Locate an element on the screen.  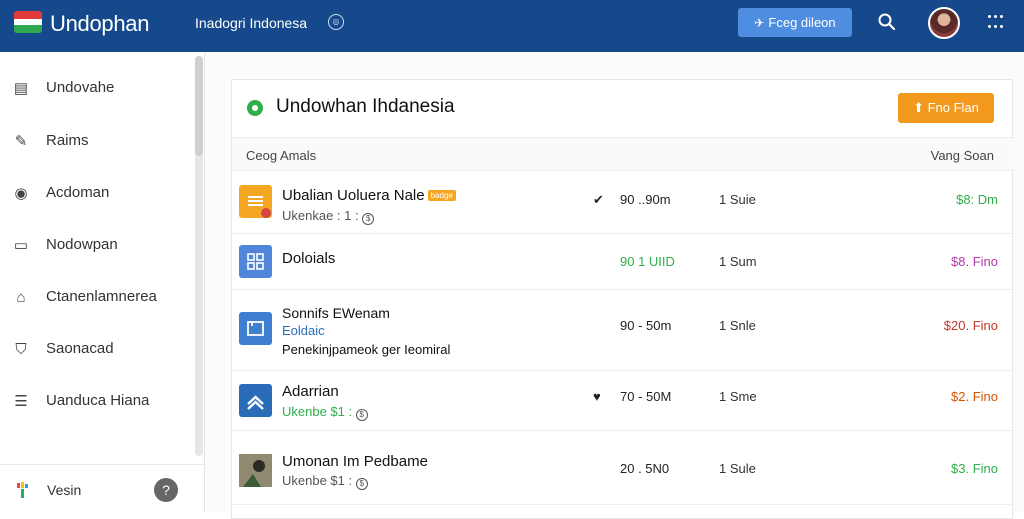
help-icon: ? is located at coordinates (166, 490).